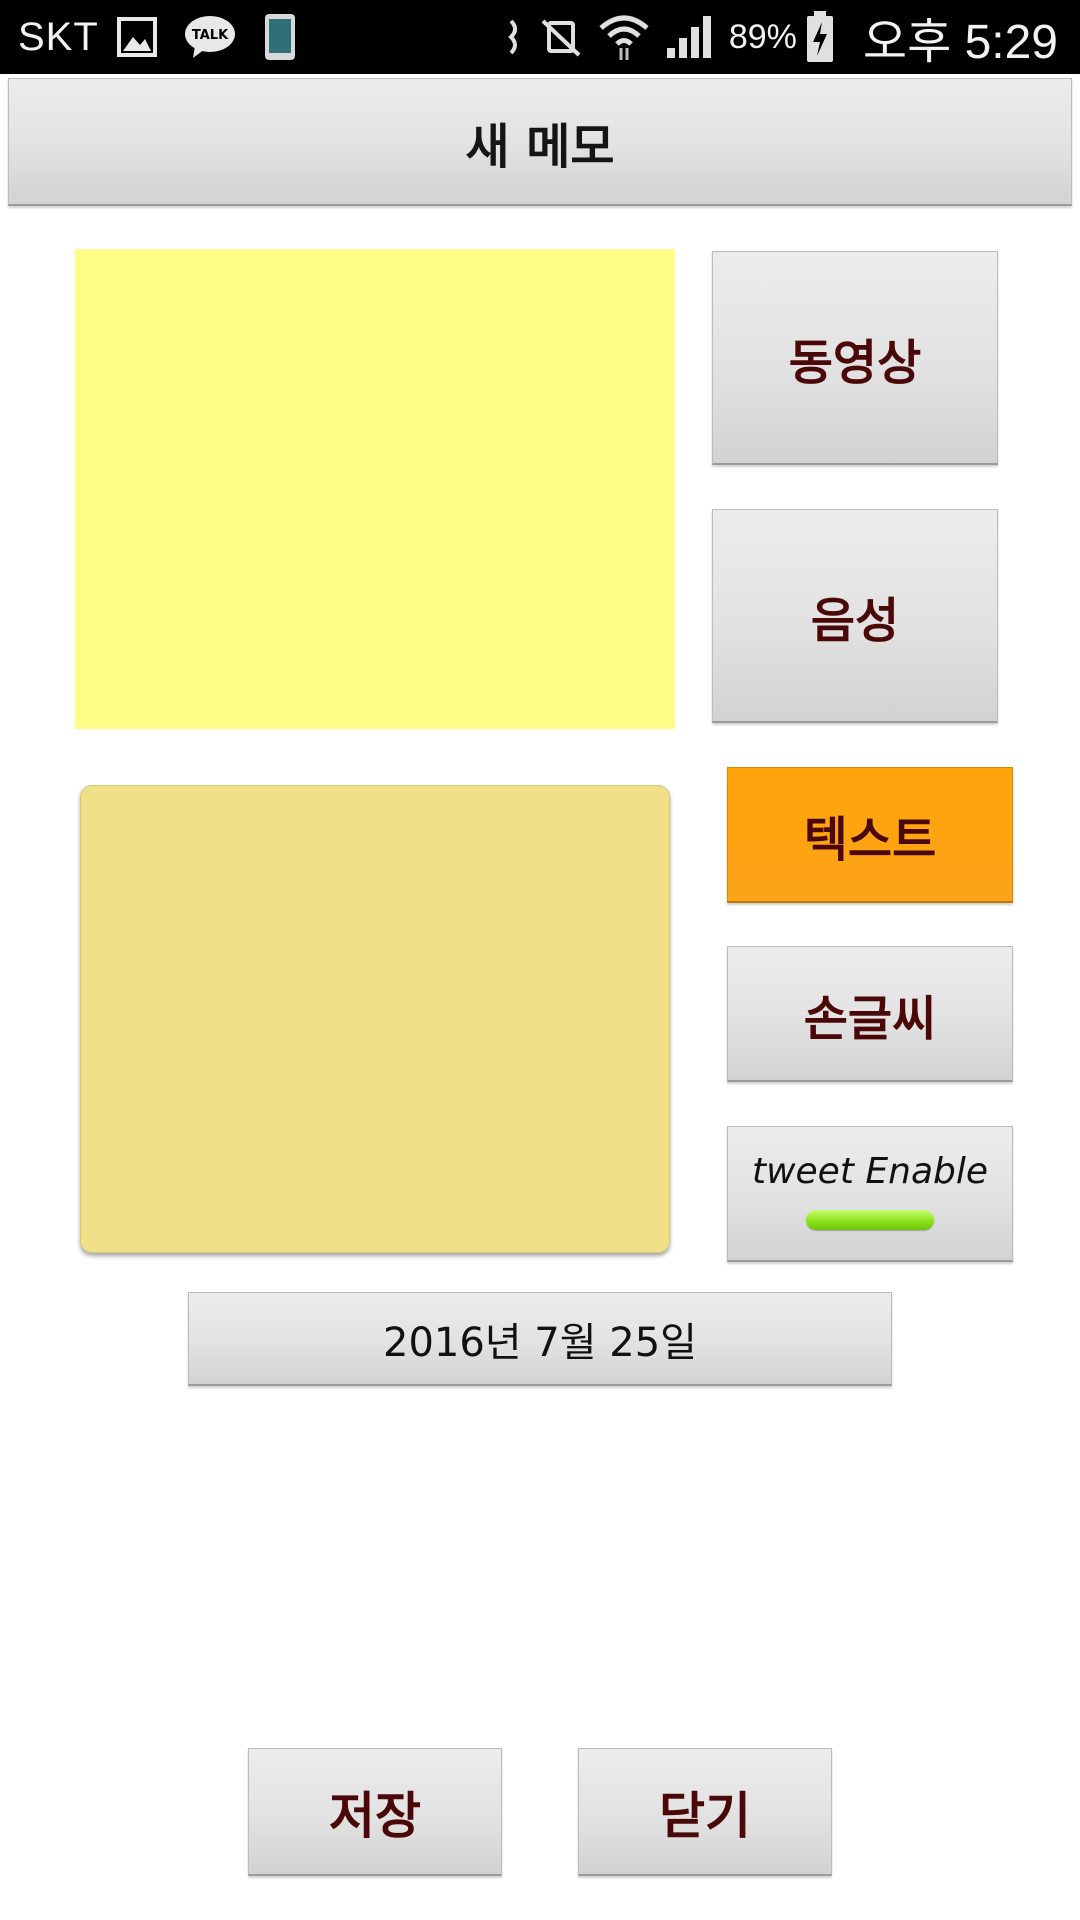 The image size is (1080, 1920). What do you see at coordinates (375, 1019) in the screenshot?
I see `memo-content-area` at bounding box center [375, 1019].